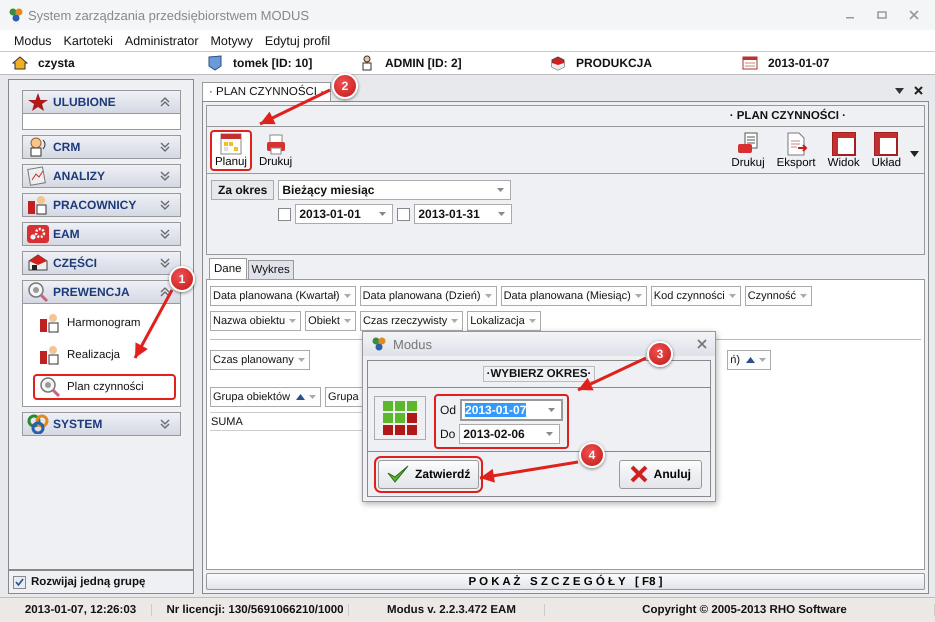 The width and height of the screenshot is (935, 622). I want to click on status-text: 2013-01-07, 12:26:03, so click(76, 610).